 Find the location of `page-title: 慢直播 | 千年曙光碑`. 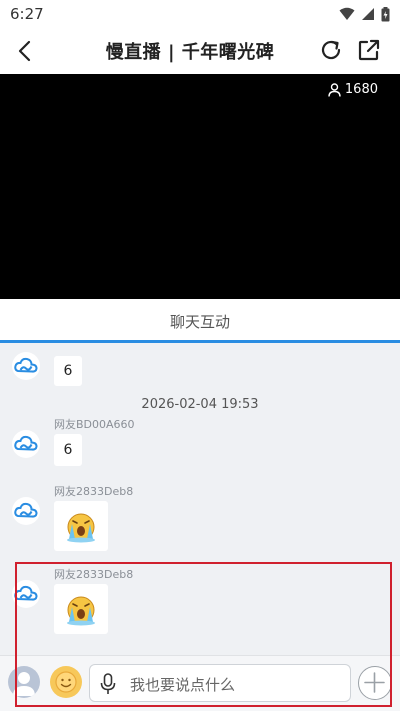

page-title: 慢直播 | 千年曙光碑 is located at coordinates (190, 52).